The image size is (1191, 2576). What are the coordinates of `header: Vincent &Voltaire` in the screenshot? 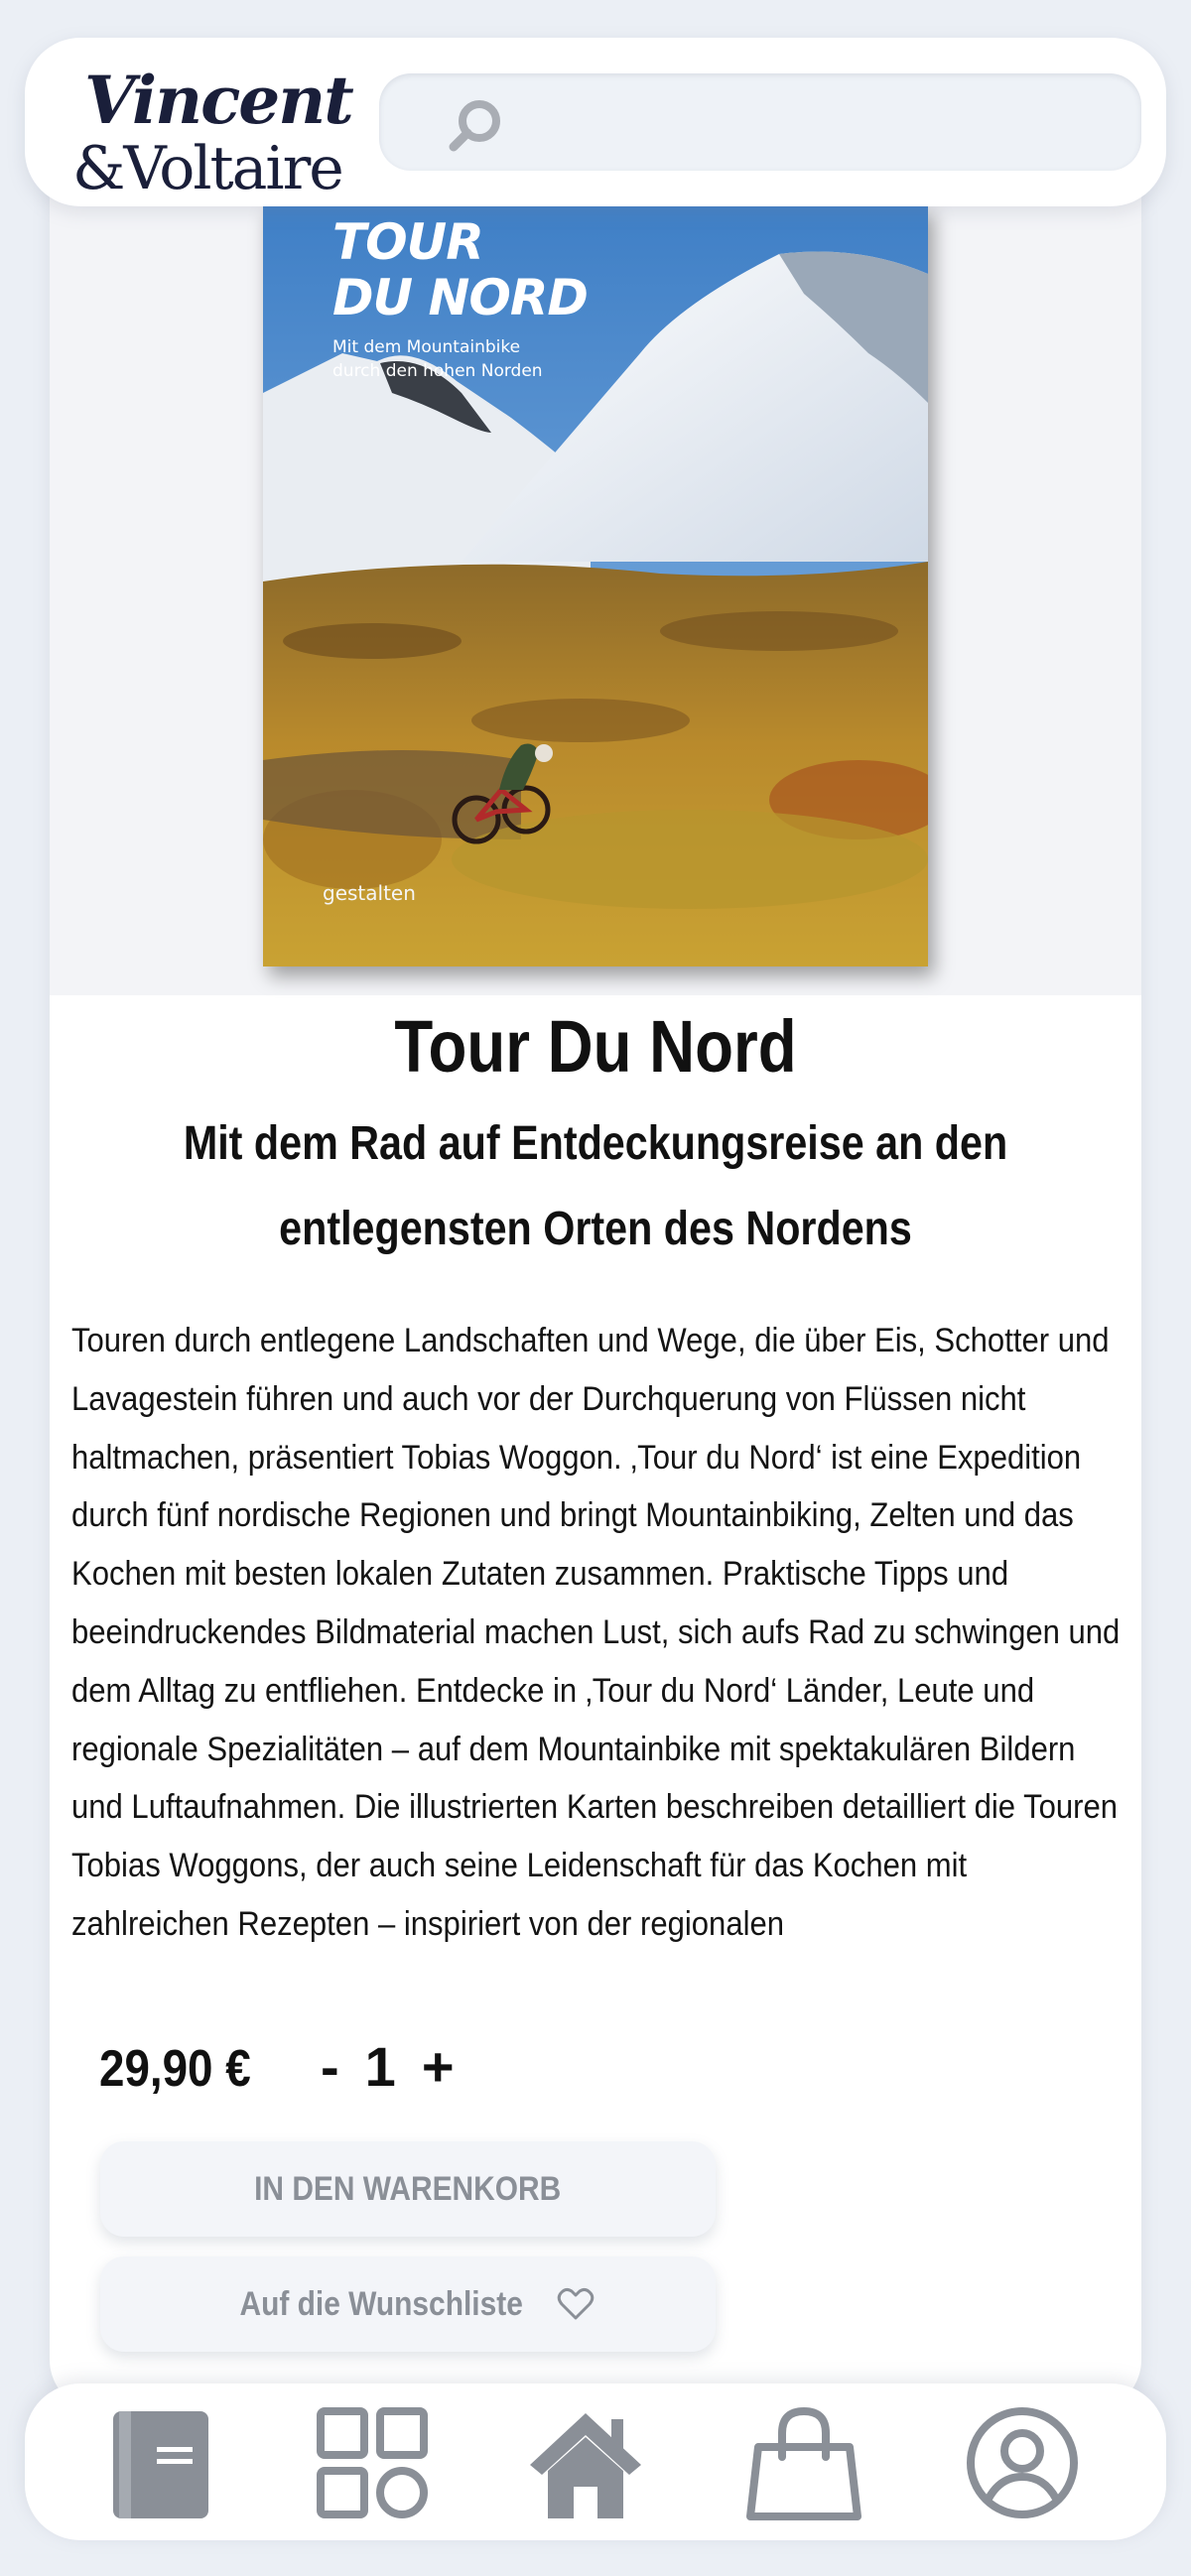 It's located at (595, 122).